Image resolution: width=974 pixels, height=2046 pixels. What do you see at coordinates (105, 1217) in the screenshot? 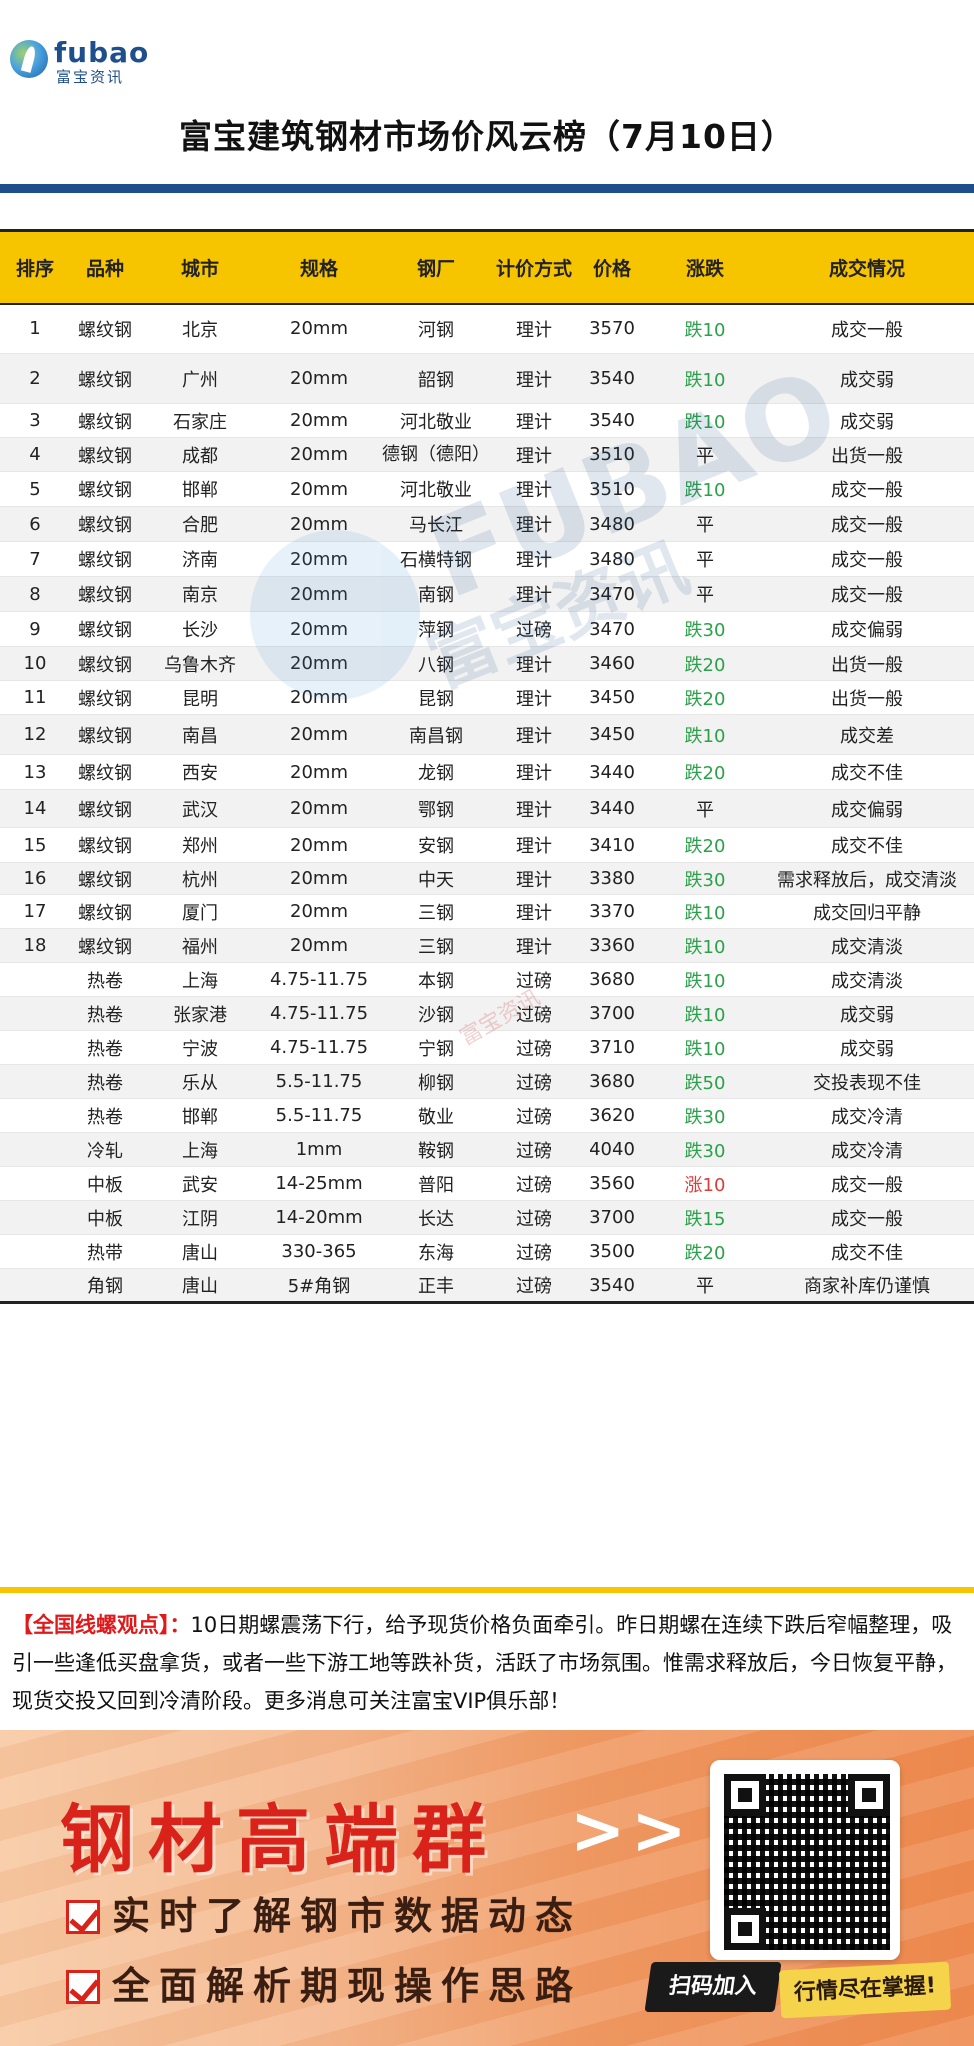
I see `cell-product: 中板` at bounding box center [105, 1217].